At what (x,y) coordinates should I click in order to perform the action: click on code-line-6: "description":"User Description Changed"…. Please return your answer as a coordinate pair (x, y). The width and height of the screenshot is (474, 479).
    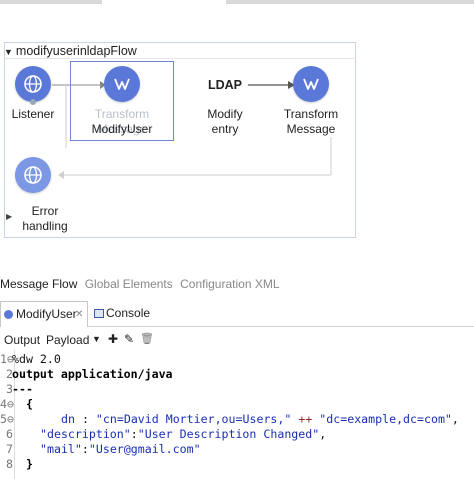
    Looking at the image, I should click on (183, 434).